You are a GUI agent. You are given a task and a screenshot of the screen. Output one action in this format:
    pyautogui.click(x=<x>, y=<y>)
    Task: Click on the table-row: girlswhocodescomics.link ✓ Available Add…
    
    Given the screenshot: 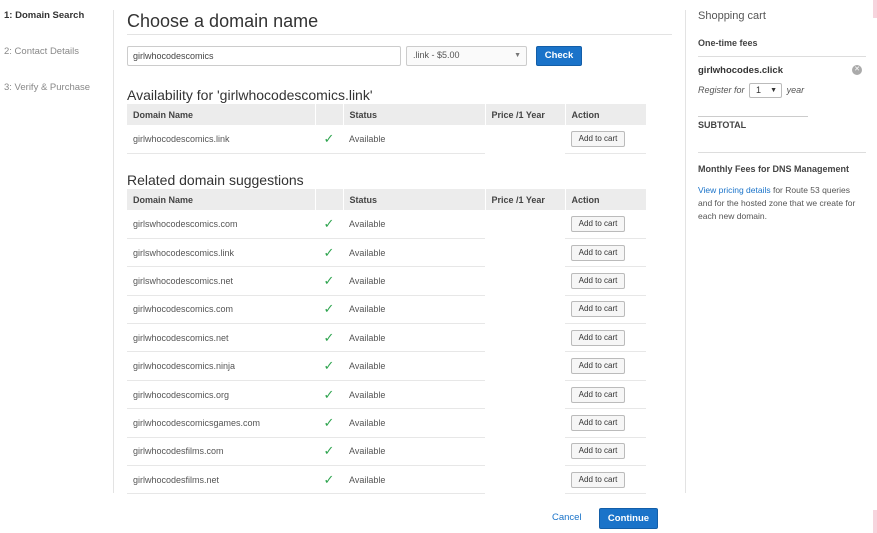 What is the action you would take?
    pyautogui.click(x=386, y=253)
    